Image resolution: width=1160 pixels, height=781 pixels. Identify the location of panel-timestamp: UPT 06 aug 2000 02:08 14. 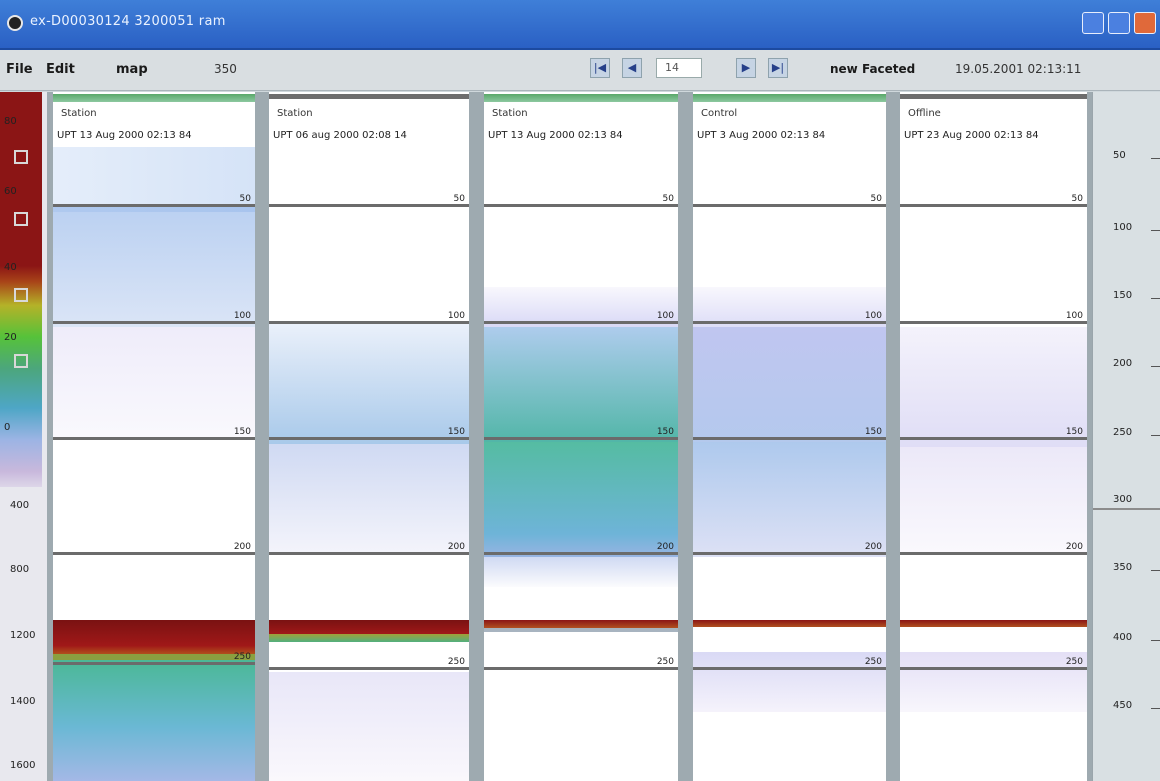
(340, 135).